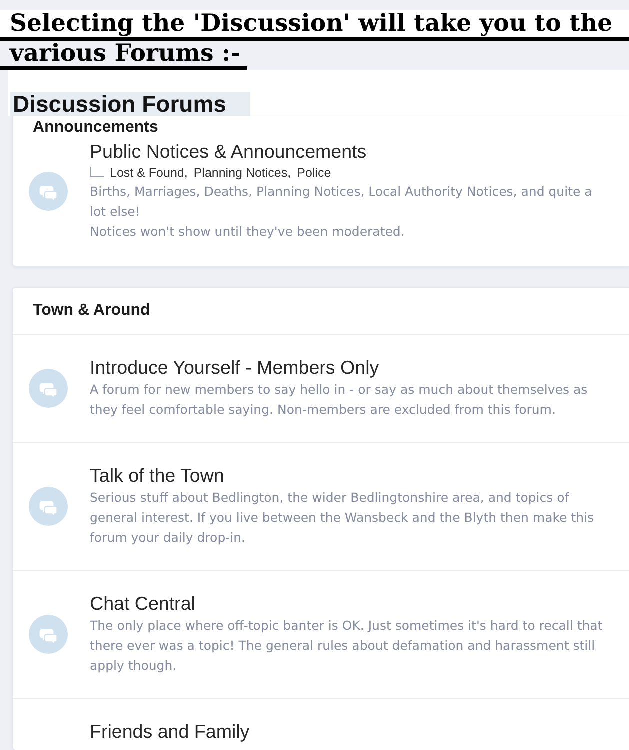 Image resolution: width=629 pixels, height=750 pixels. What do you see at coordinates (143, 604) in the screenshot?
I see `forum-title: Chat Central` at bounding box center [143, 604].